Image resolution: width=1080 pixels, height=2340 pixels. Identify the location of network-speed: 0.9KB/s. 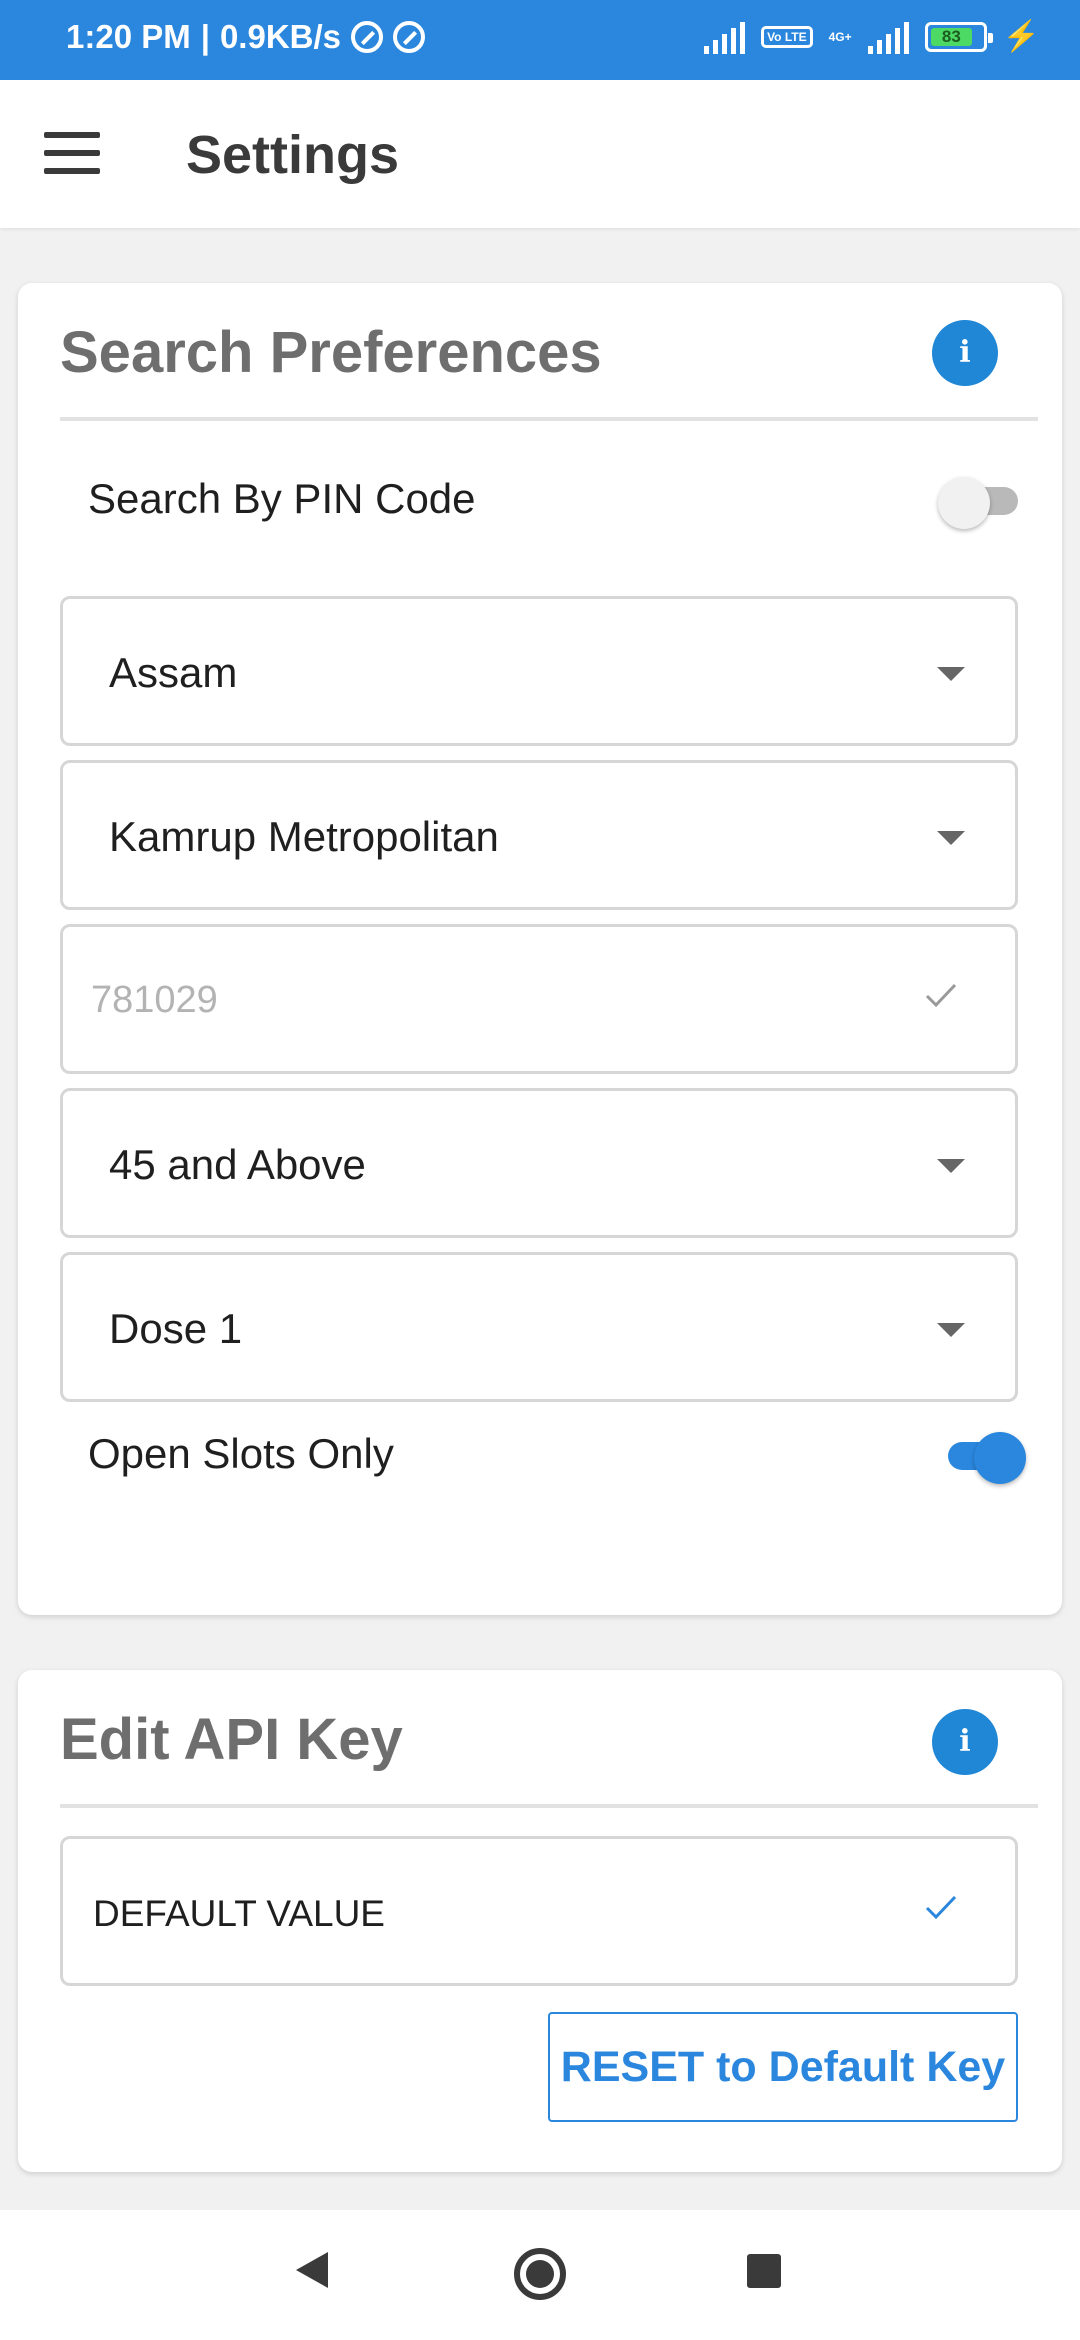
(280, 36).